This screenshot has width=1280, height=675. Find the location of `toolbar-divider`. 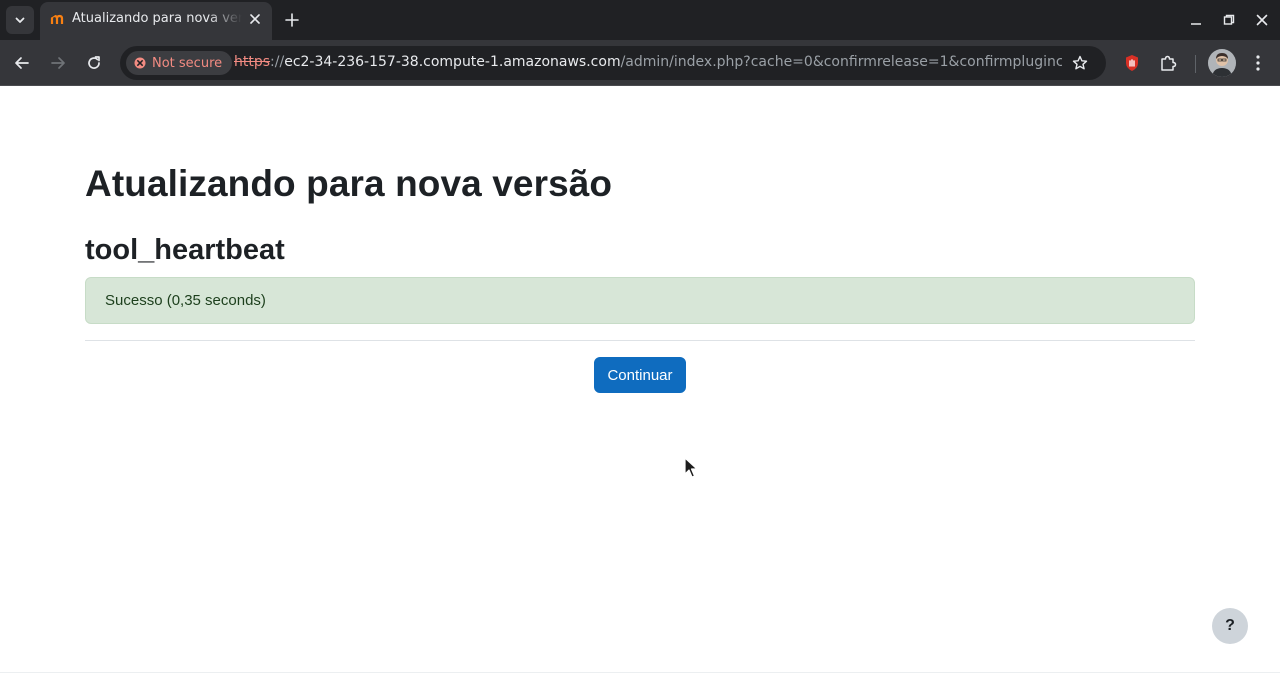

toolbar-divider is located at coordinates (1195, 64).